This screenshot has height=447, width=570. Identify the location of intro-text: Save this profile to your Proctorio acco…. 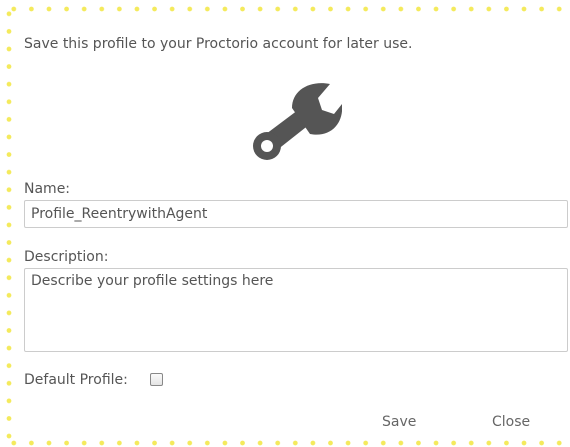
(218, 44).